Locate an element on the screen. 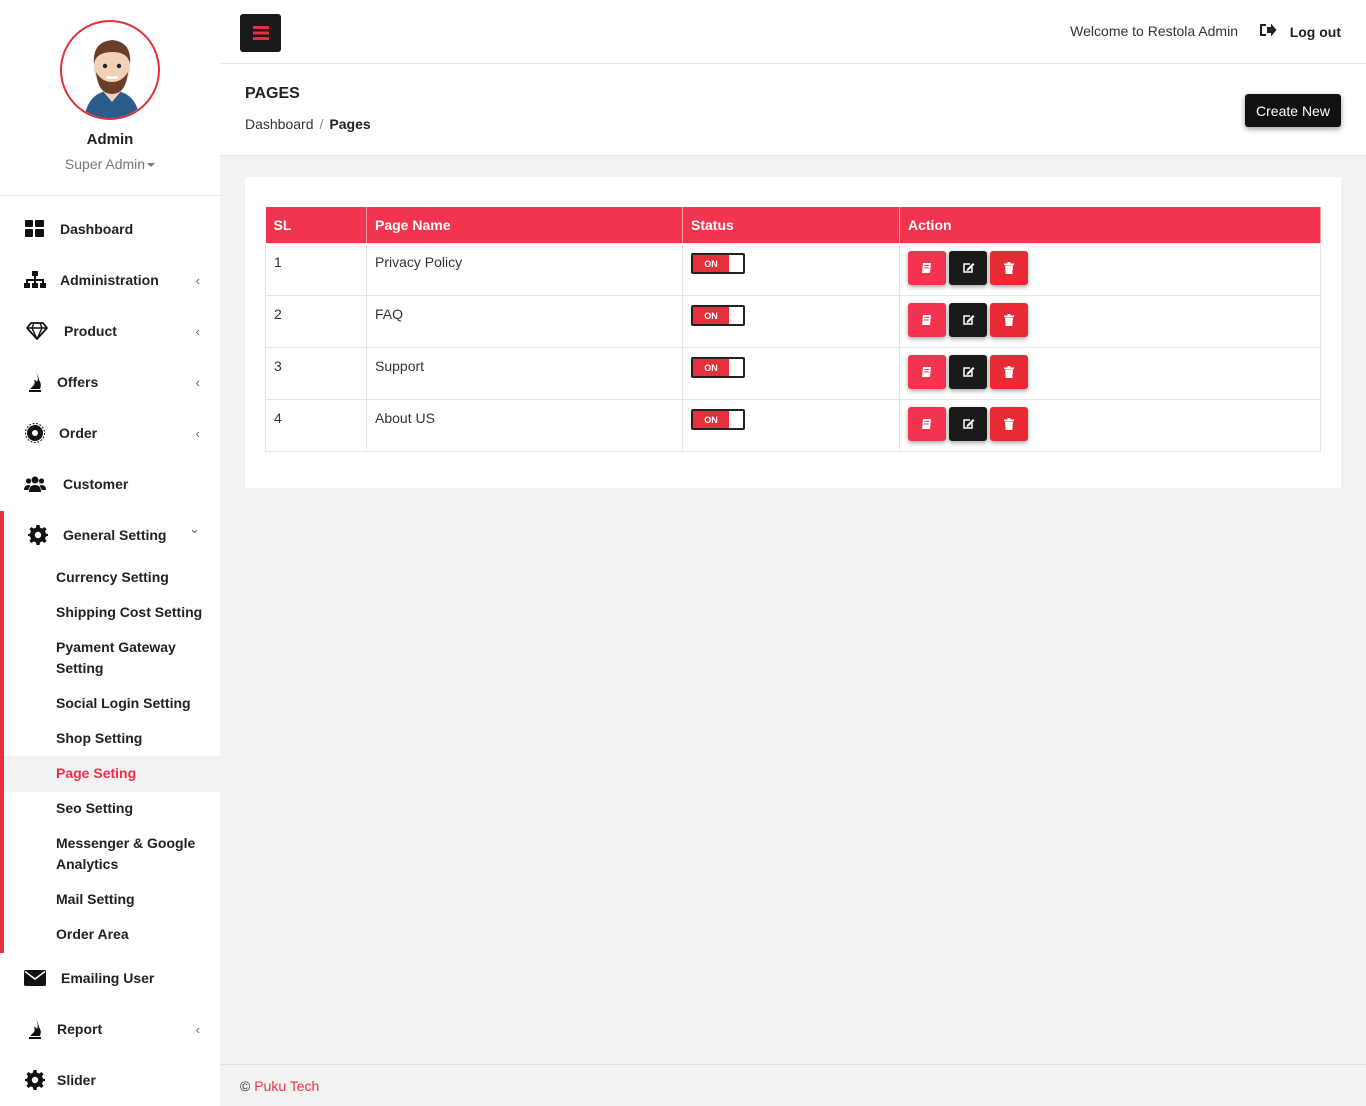  sidebar-item-general-setting: General Setting ⌄ is located at coordinates (110, 535).